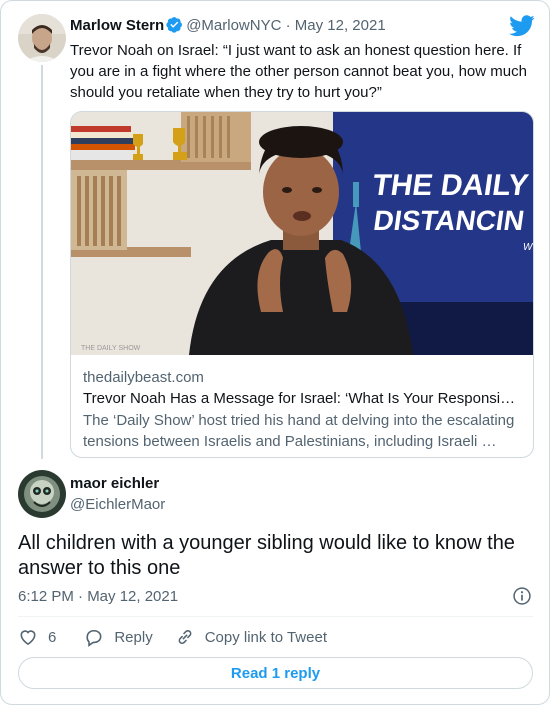 The height and width of the screenshot is (705, 550). What do you see at coordinates (449, 220) in the screenshot?
I see `tv-screen-text-2: DISTANCIN` at bounding box center [449, 220].